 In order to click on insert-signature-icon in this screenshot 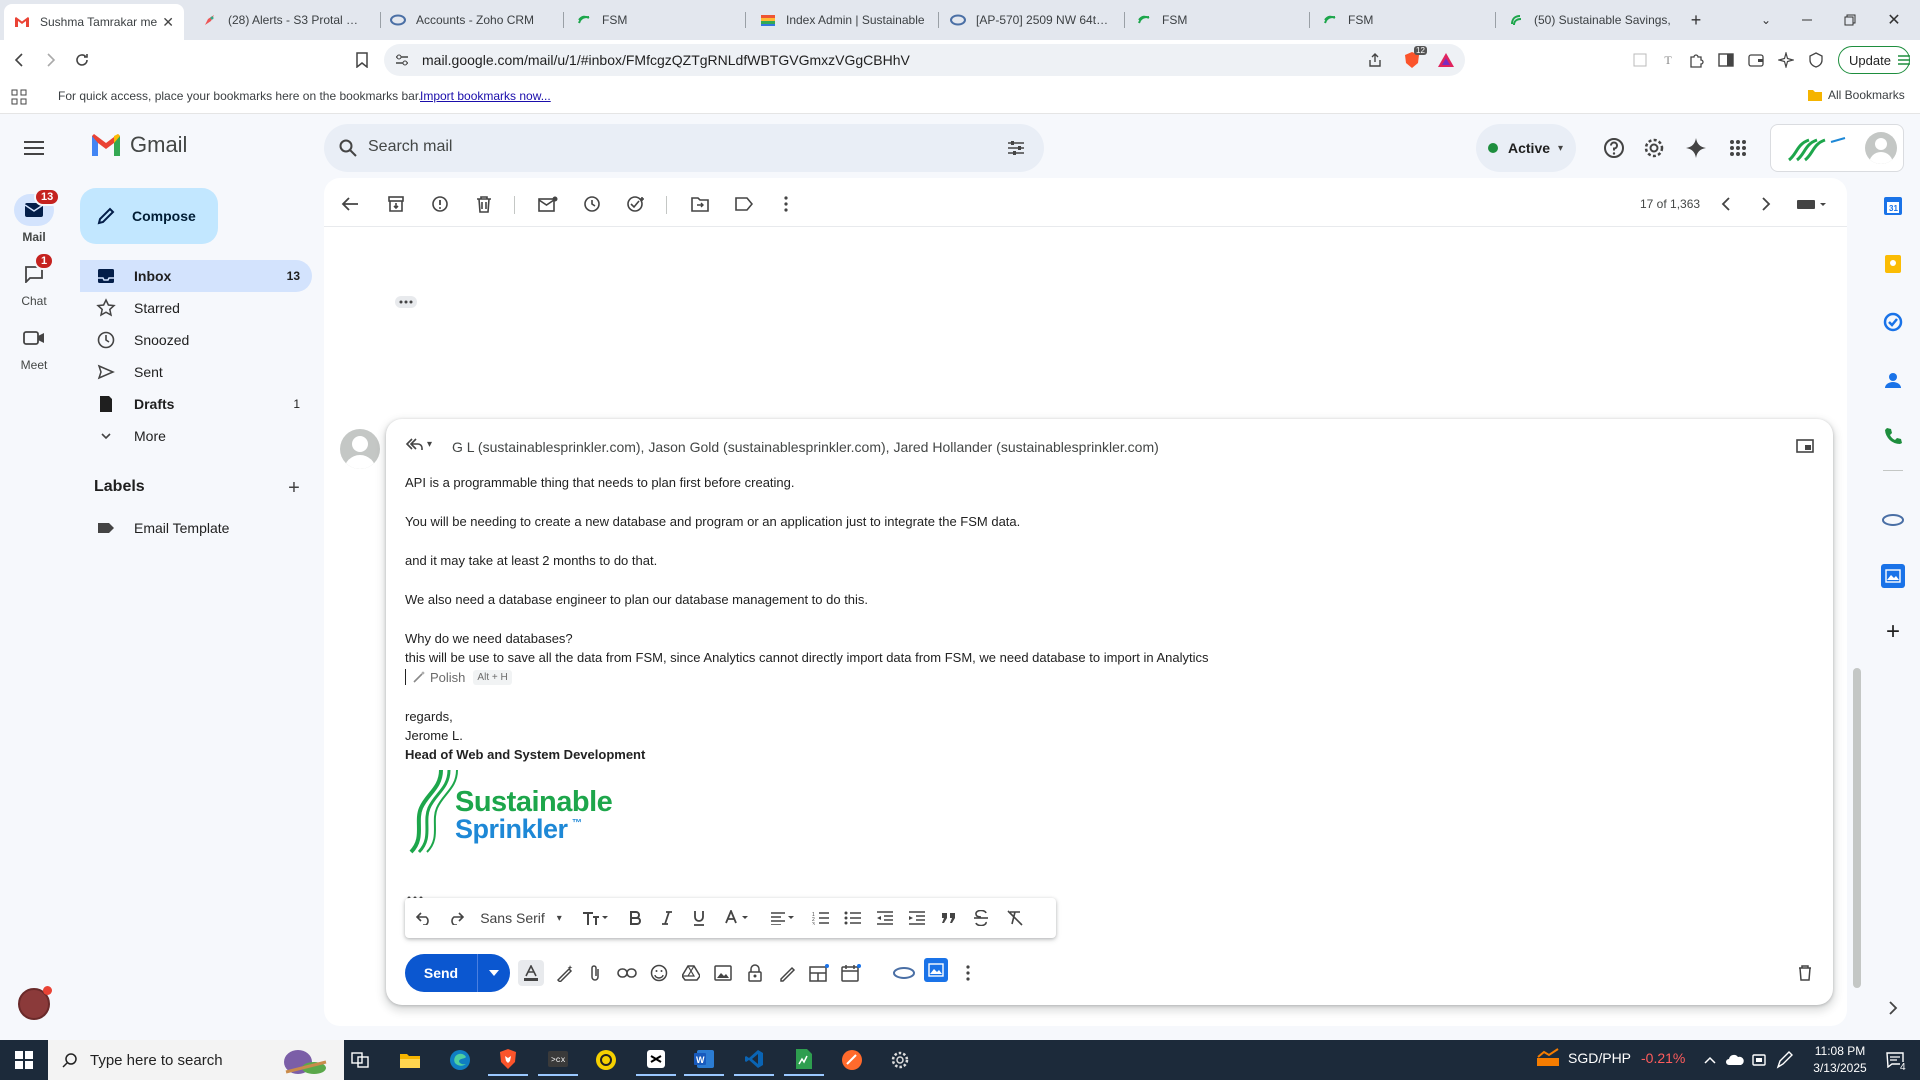, I will do `click(787, 973)`.